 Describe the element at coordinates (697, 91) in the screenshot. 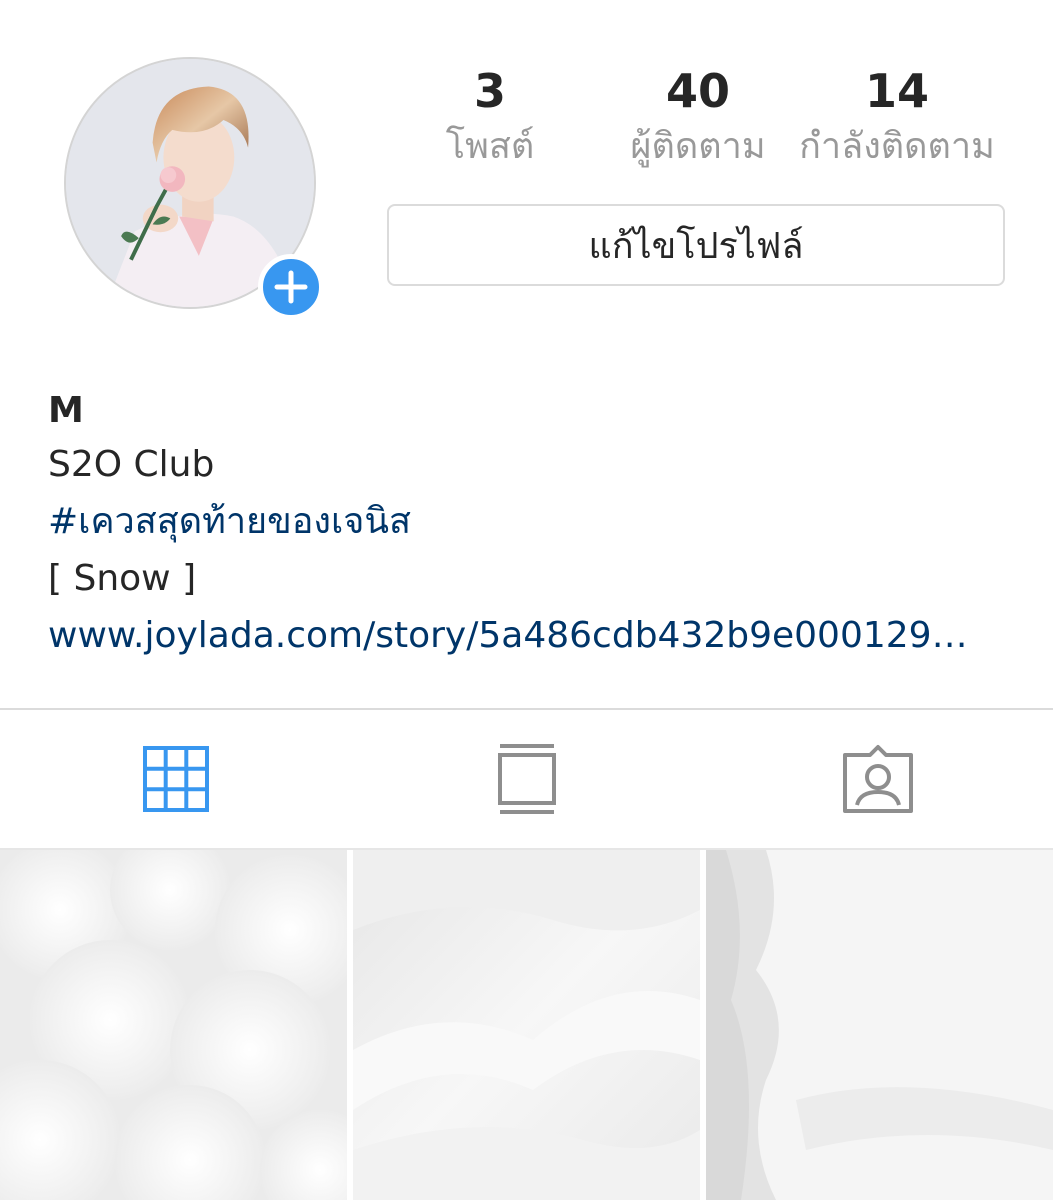

I see `followers-count: 40` at that location.